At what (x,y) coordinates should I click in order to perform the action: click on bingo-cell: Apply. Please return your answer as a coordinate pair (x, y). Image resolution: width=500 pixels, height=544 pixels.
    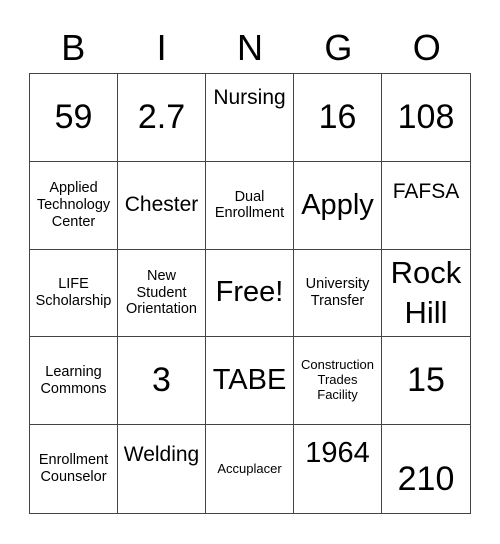
    Looking at the image, I should click on (338, 205).